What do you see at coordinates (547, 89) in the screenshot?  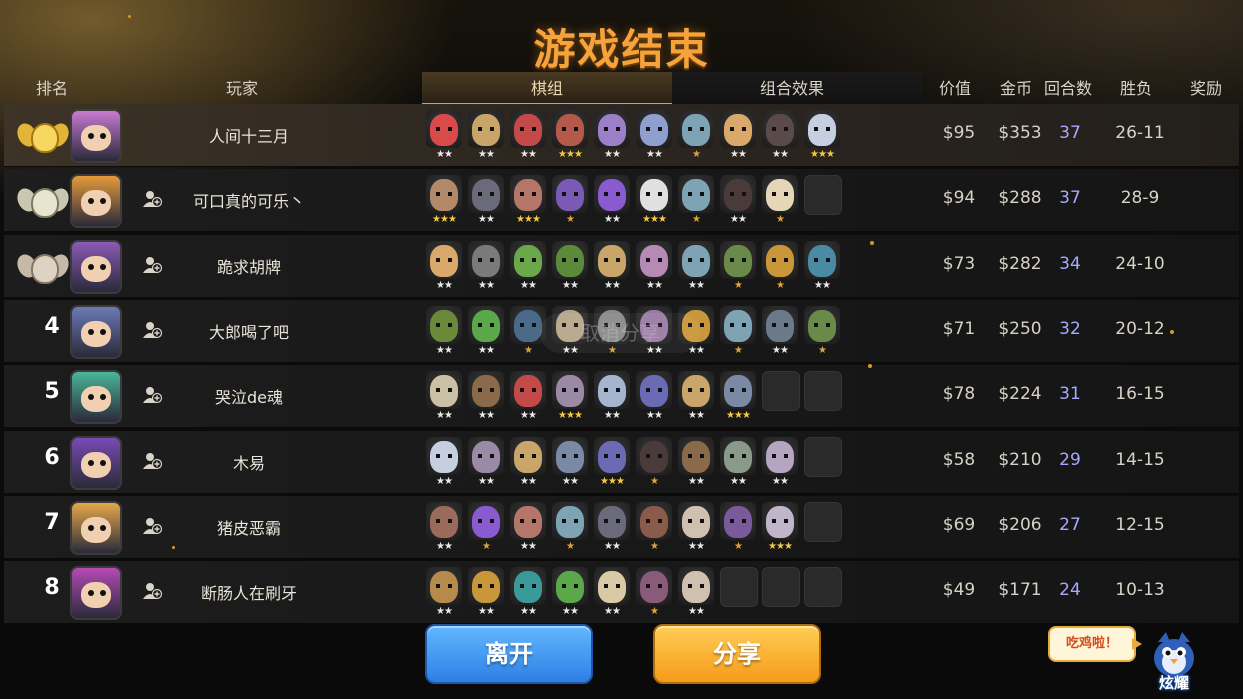 I see `tab-lineup: 棋组` at bounding box center [547, 89].